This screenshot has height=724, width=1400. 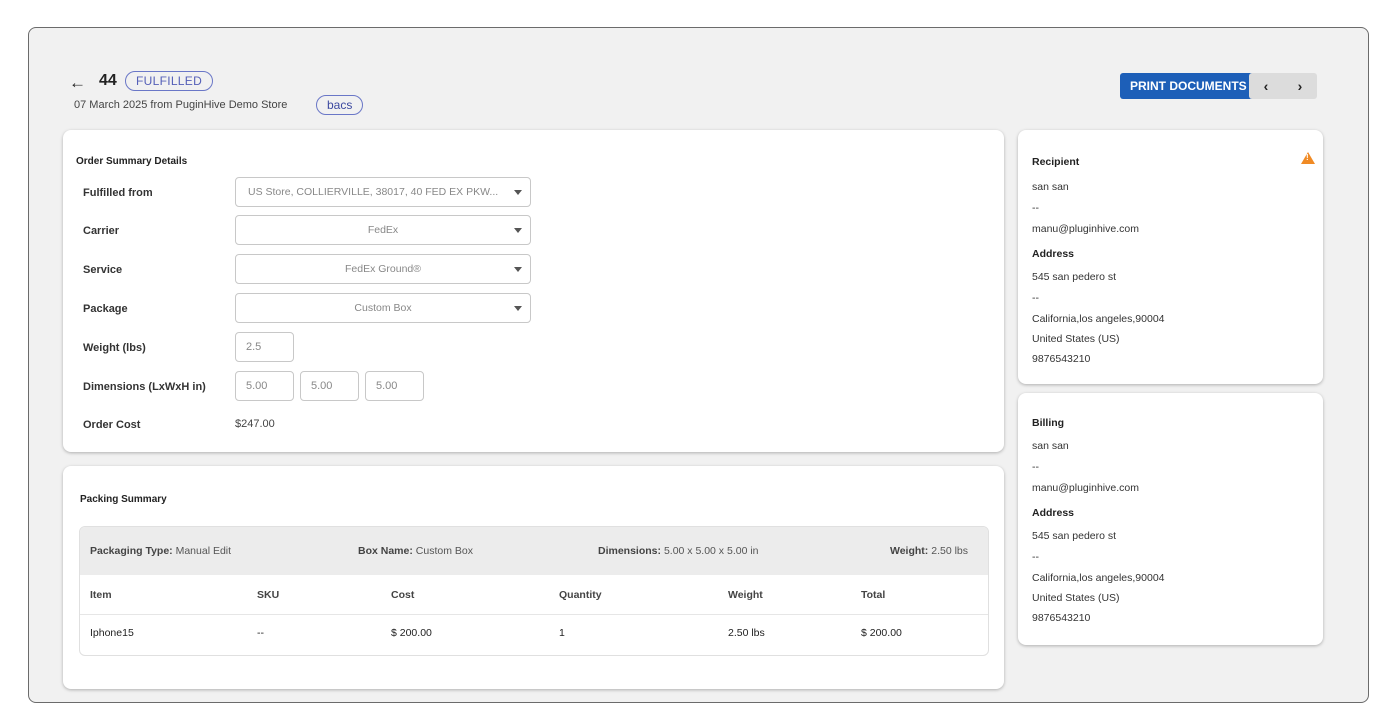 I want to click on row-separator, so click(x=534, y=614).